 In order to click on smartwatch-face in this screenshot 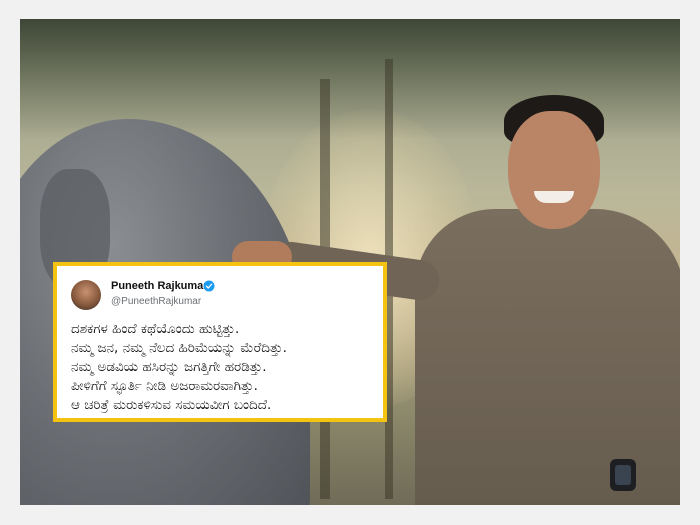, I will do `click(623, 475)`.